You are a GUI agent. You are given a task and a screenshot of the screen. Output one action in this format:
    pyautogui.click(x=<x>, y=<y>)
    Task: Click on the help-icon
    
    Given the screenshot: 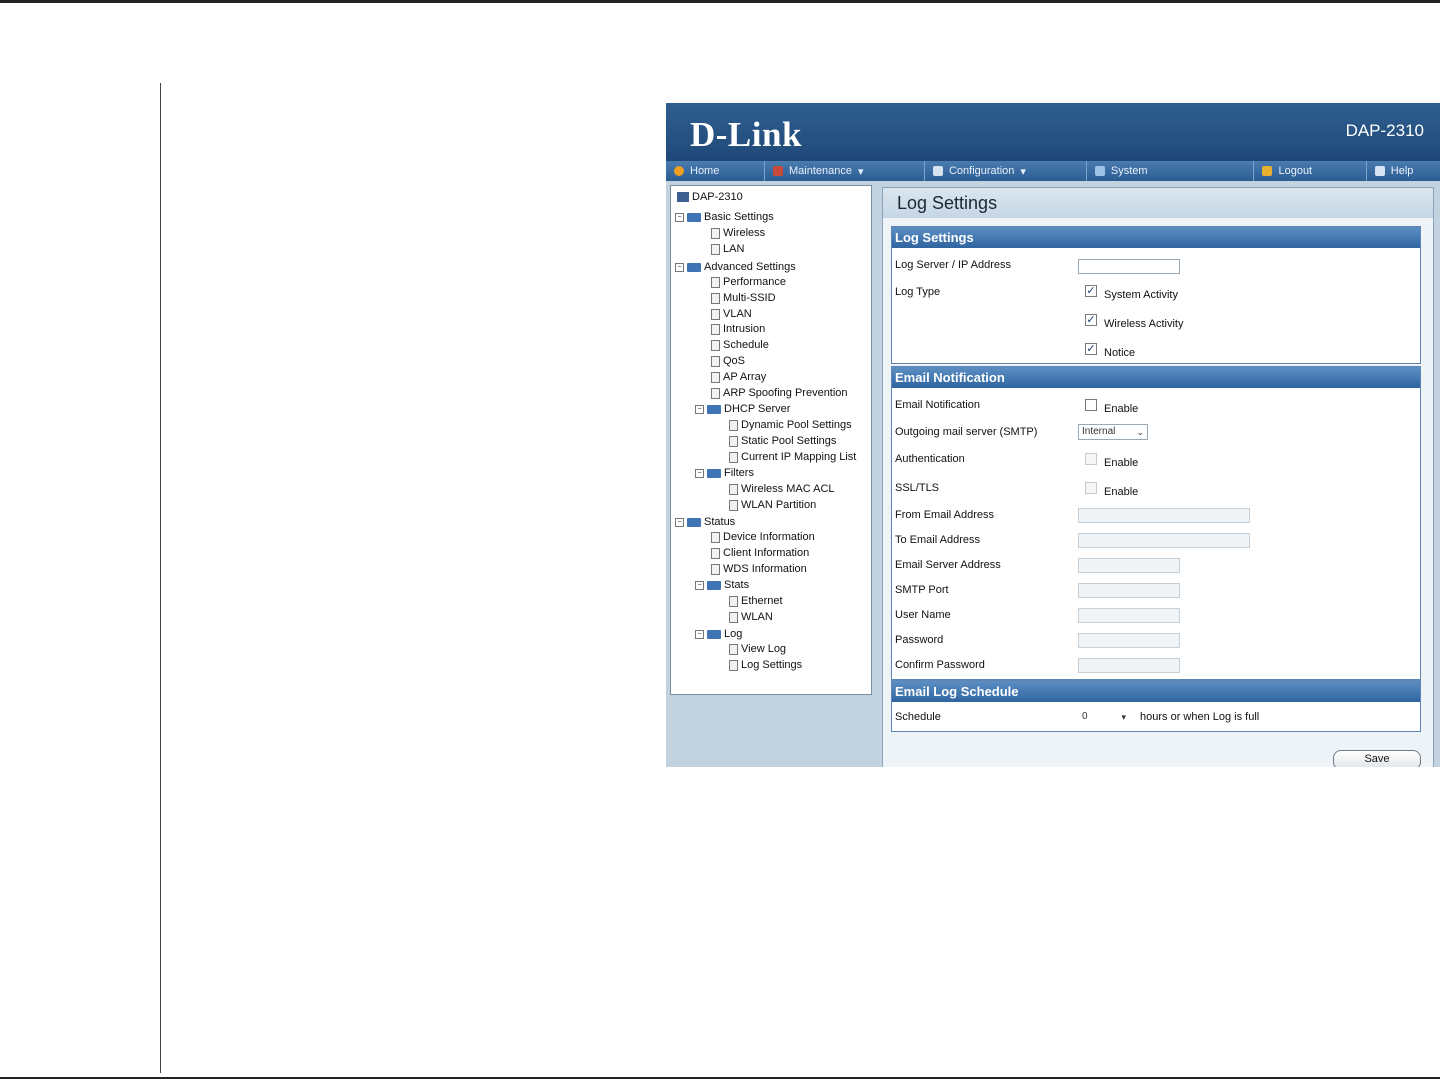 What is the action you would take?
    pyautogui.click(x=1379, y=171)
    